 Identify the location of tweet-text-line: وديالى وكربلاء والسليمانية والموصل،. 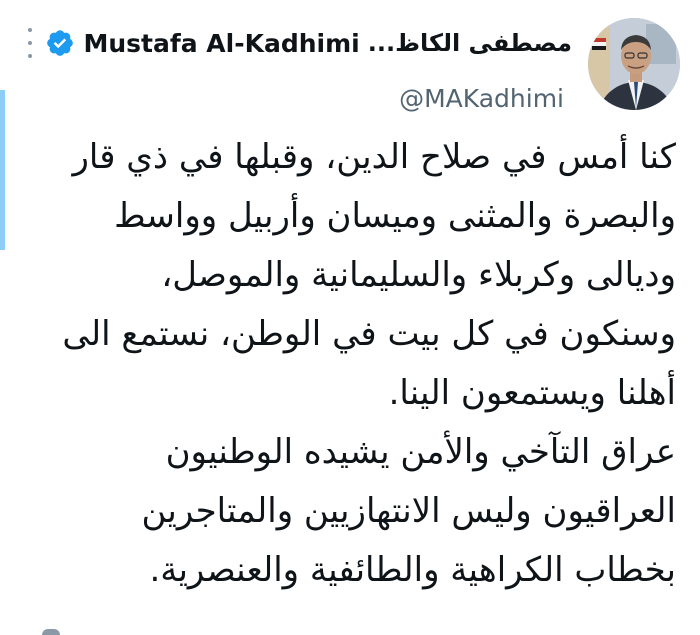
(418, 275).